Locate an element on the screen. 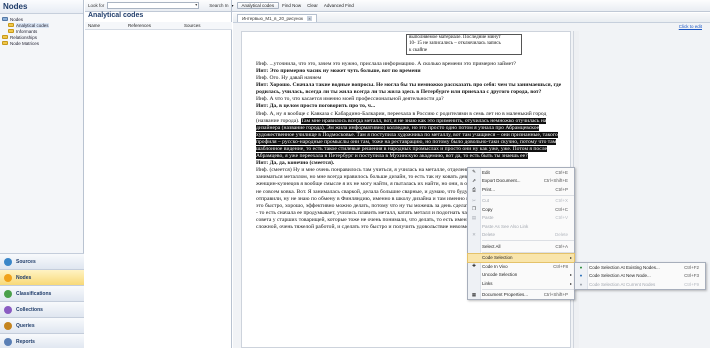  paragraph-text: Инт: Да, да, конечно (смеется). is located at coordinates (295, 163).